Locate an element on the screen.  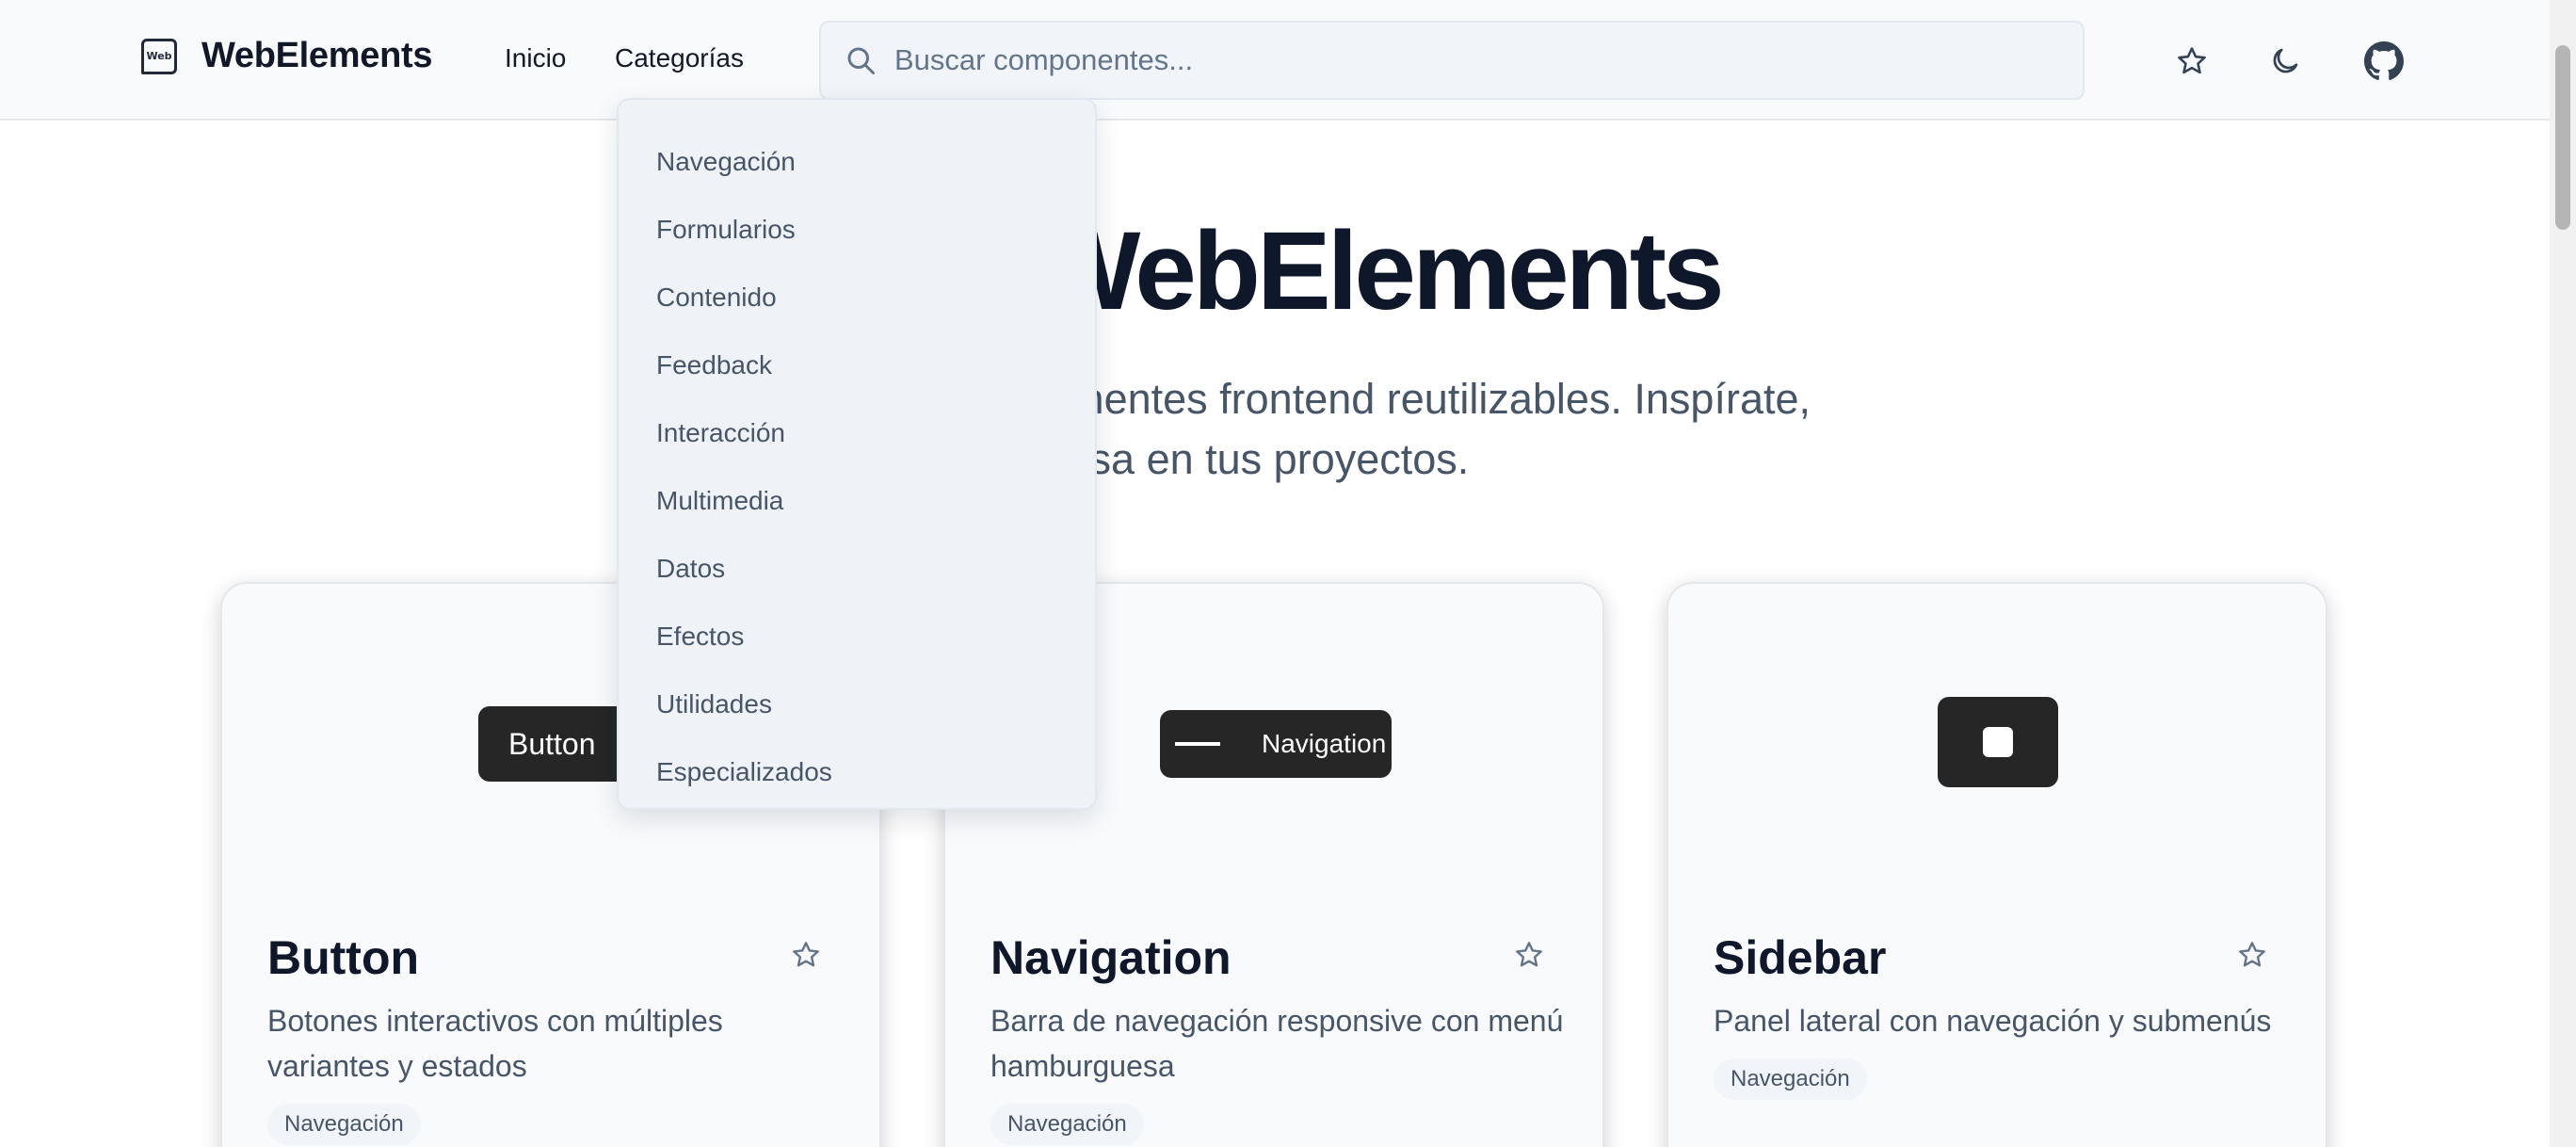
category-item-contenido: Contenido is located at coordinates (857, 298).